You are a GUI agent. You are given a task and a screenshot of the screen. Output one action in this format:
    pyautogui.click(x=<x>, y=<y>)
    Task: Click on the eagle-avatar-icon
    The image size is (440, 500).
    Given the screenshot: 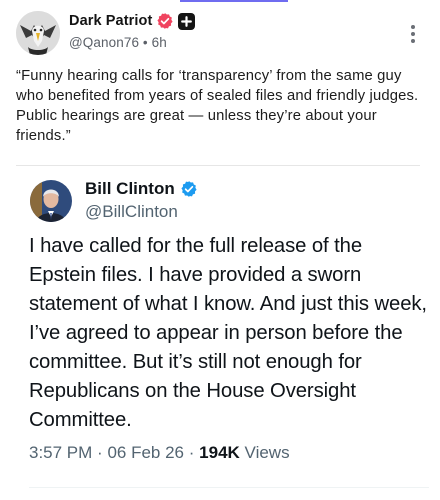 What is the action you would take?
    pyautogui.click(x=38, y=33)
    